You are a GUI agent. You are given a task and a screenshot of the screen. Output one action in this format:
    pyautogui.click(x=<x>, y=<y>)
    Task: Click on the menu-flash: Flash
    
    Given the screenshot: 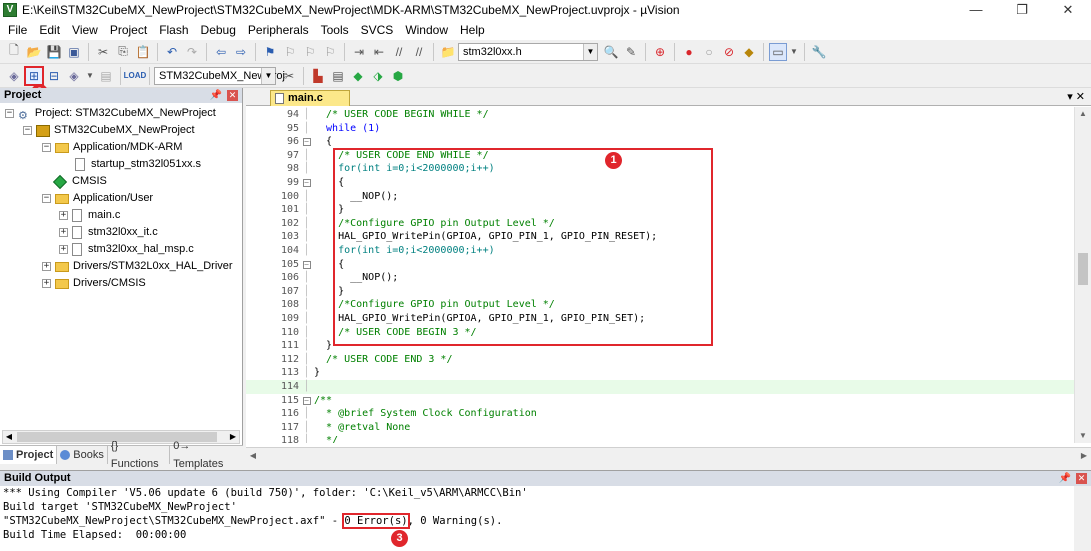 What is the action you would take?
    pyautogui.click(x=173, y=30)
    